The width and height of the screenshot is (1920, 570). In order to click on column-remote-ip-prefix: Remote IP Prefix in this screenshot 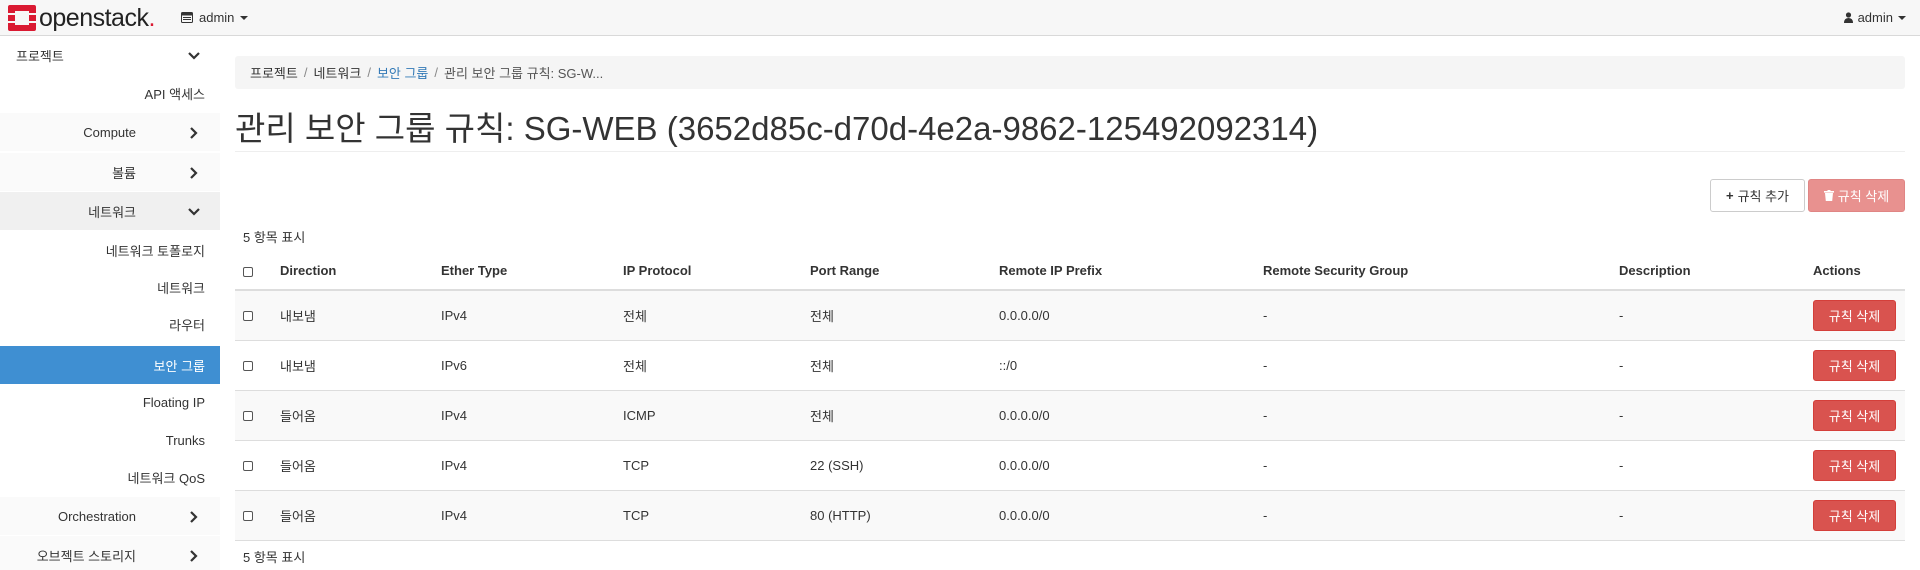, I will do `click(1123, 271)`.